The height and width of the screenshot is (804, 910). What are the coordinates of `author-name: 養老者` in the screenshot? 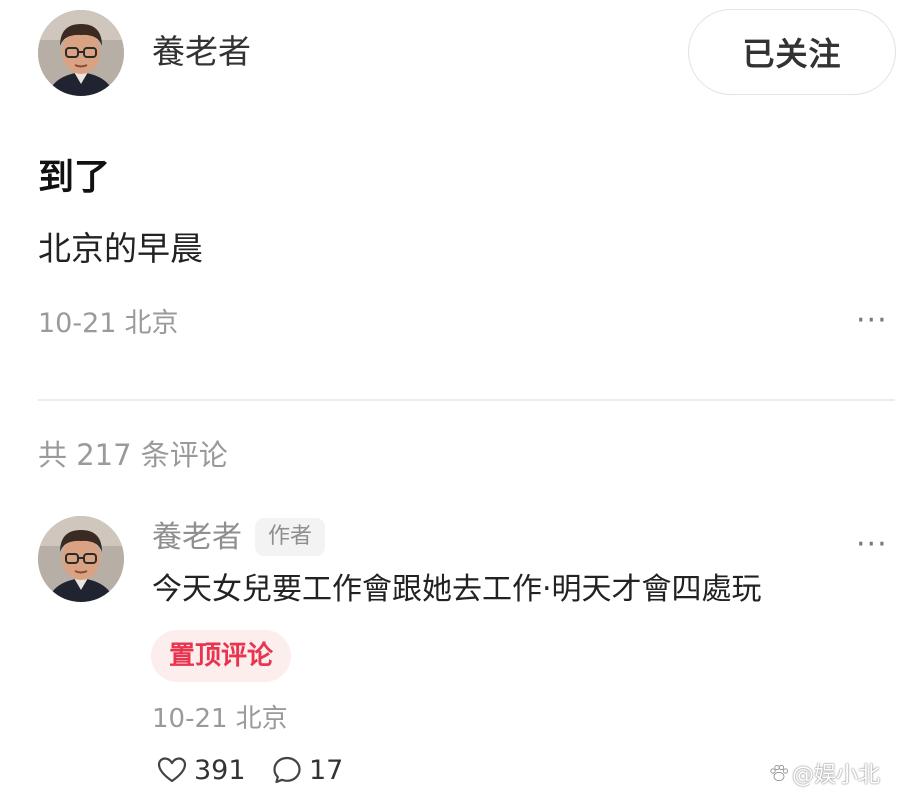 It's located at (201, 52).